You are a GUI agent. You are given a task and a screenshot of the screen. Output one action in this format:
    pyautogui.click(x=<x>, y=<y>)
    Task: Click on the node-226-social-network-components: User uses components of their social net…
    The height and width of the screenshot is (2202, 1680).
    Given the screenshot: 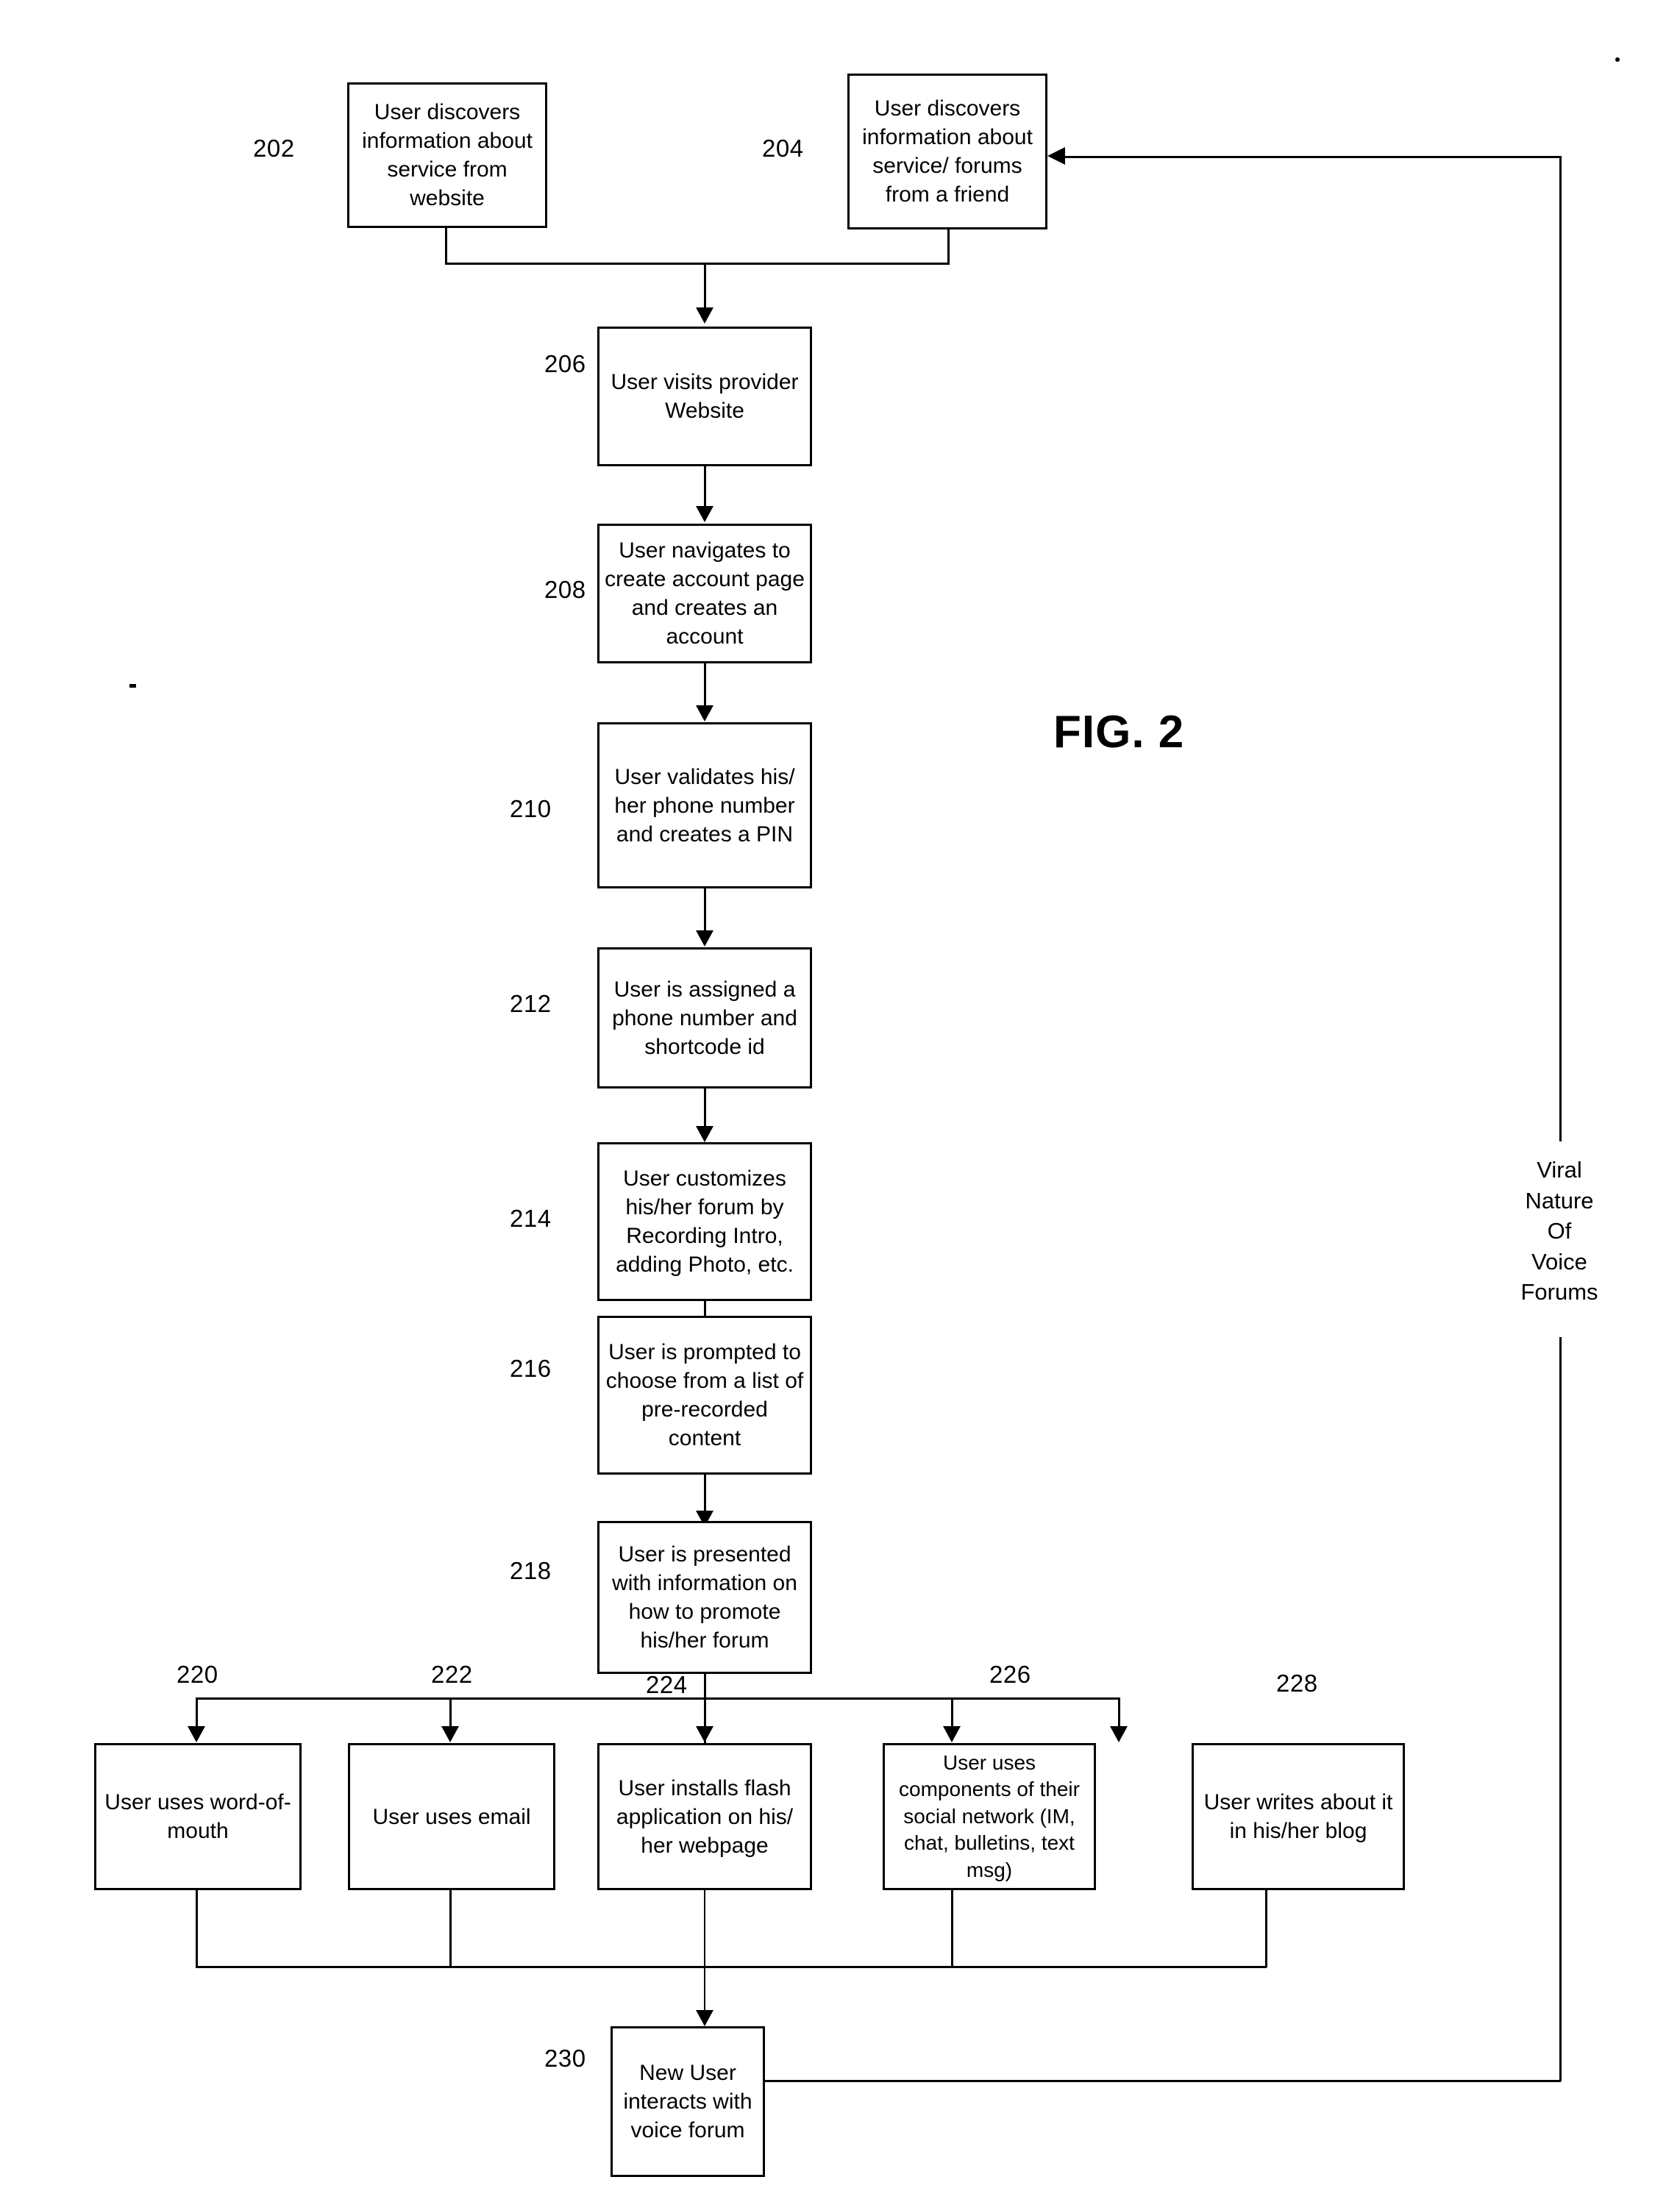 What is the action you would take?
    pyautogui.click(x=990, y=1816)
    